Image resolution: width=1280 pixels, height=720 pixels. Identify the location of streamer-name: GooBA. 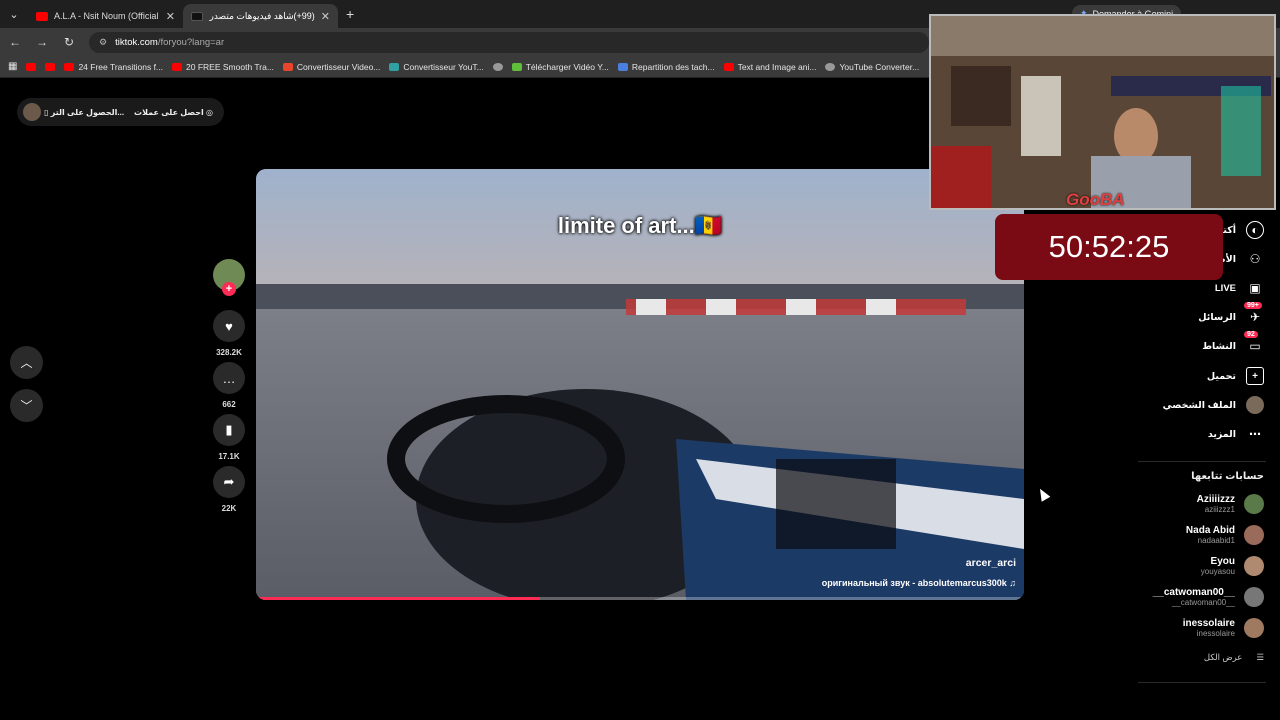
(1095, 199).